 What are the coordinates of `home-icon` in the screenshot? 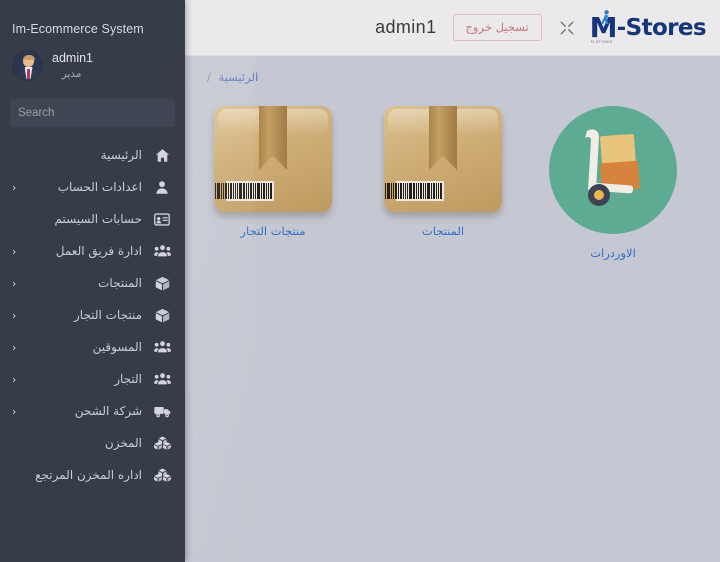 It's located at (162, 155).